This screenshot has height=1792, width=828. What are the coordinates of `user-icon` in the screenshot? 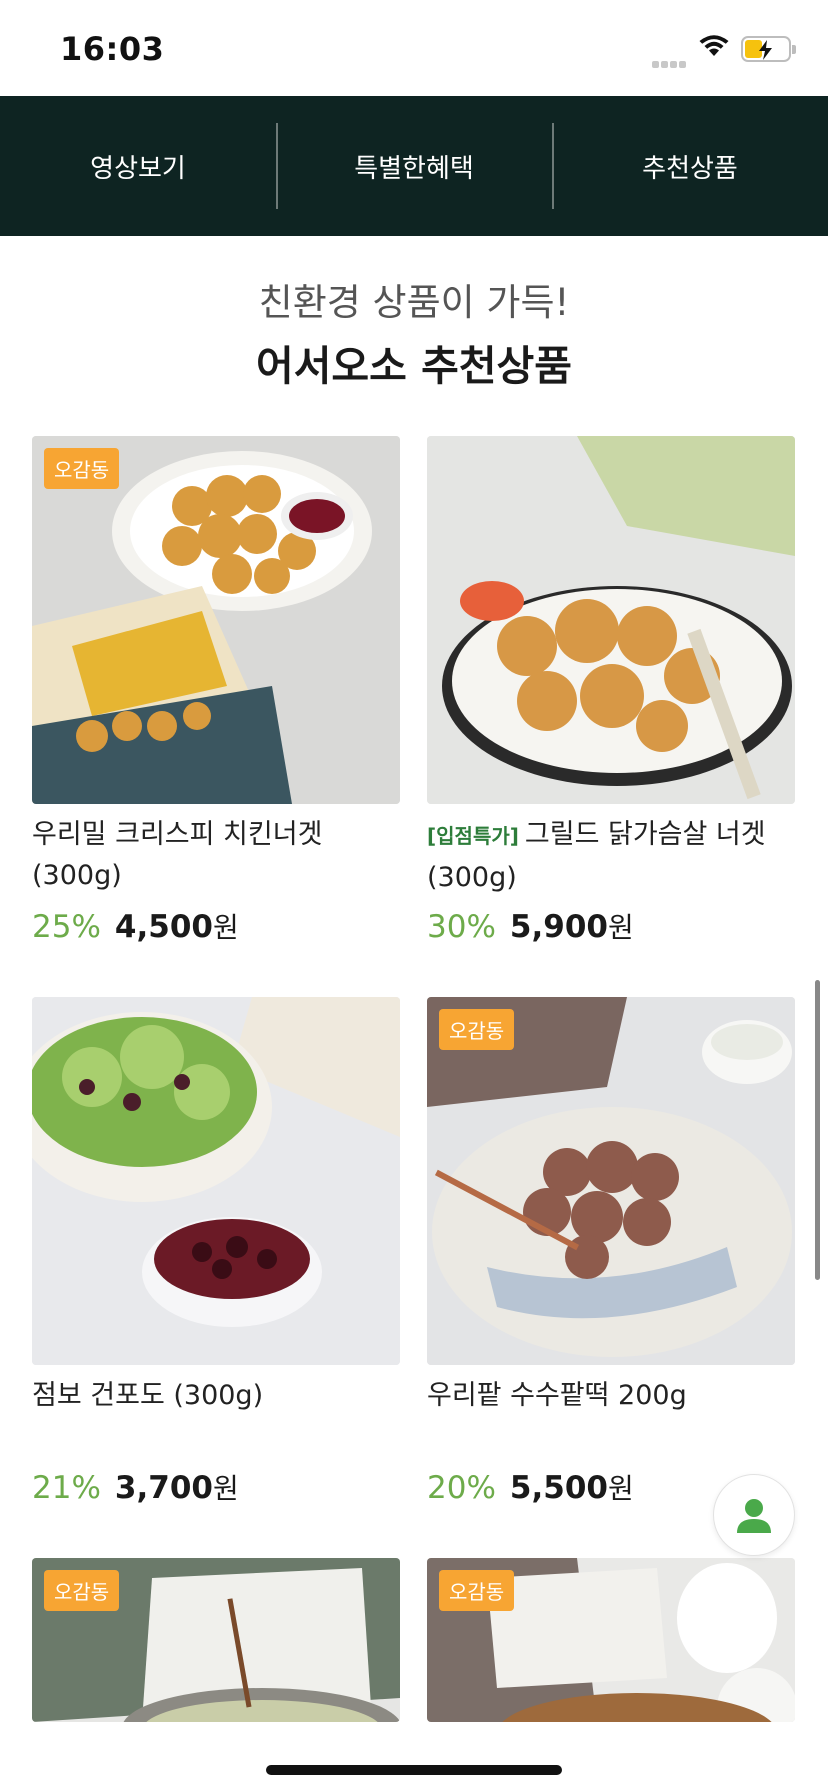 It's located at (754, 1516).